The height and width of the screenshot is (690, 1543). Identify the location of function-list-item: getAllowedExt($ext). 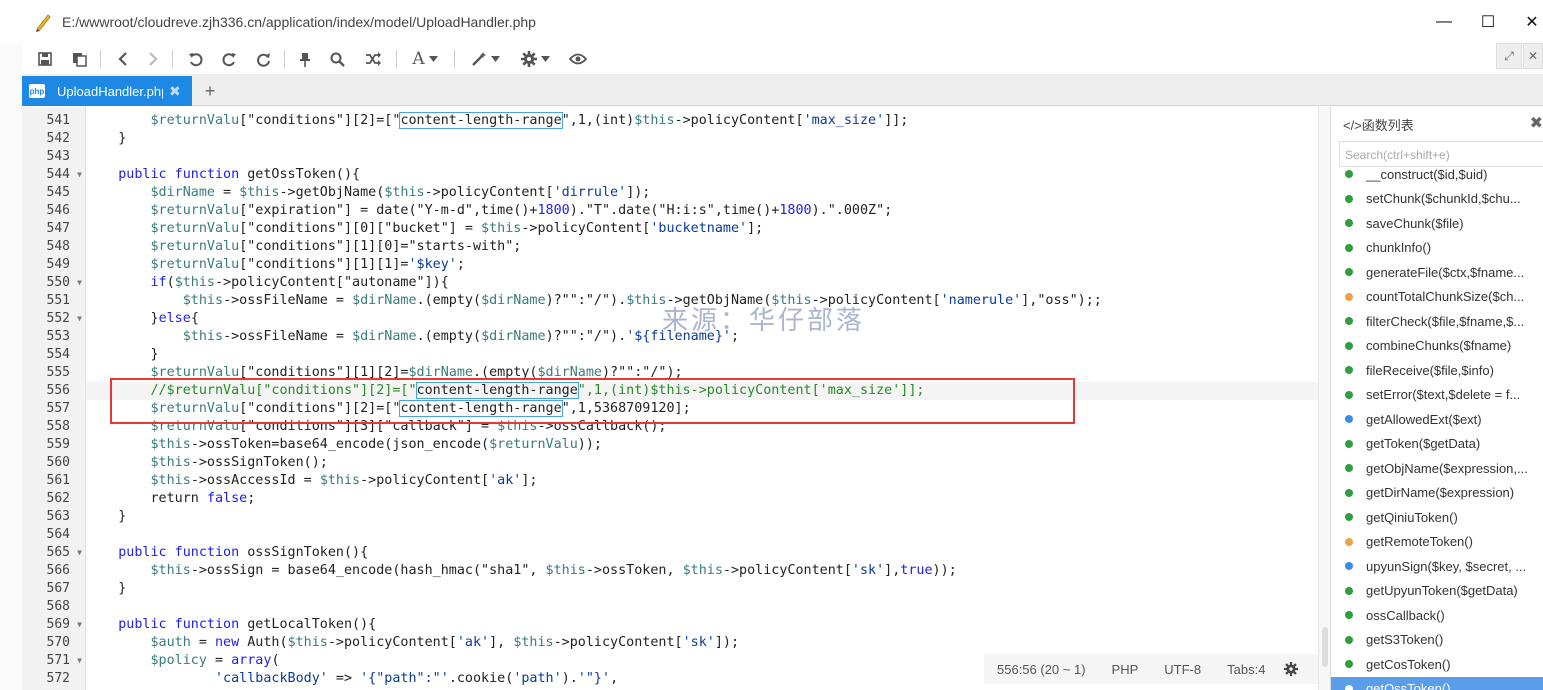
(1437, 419).